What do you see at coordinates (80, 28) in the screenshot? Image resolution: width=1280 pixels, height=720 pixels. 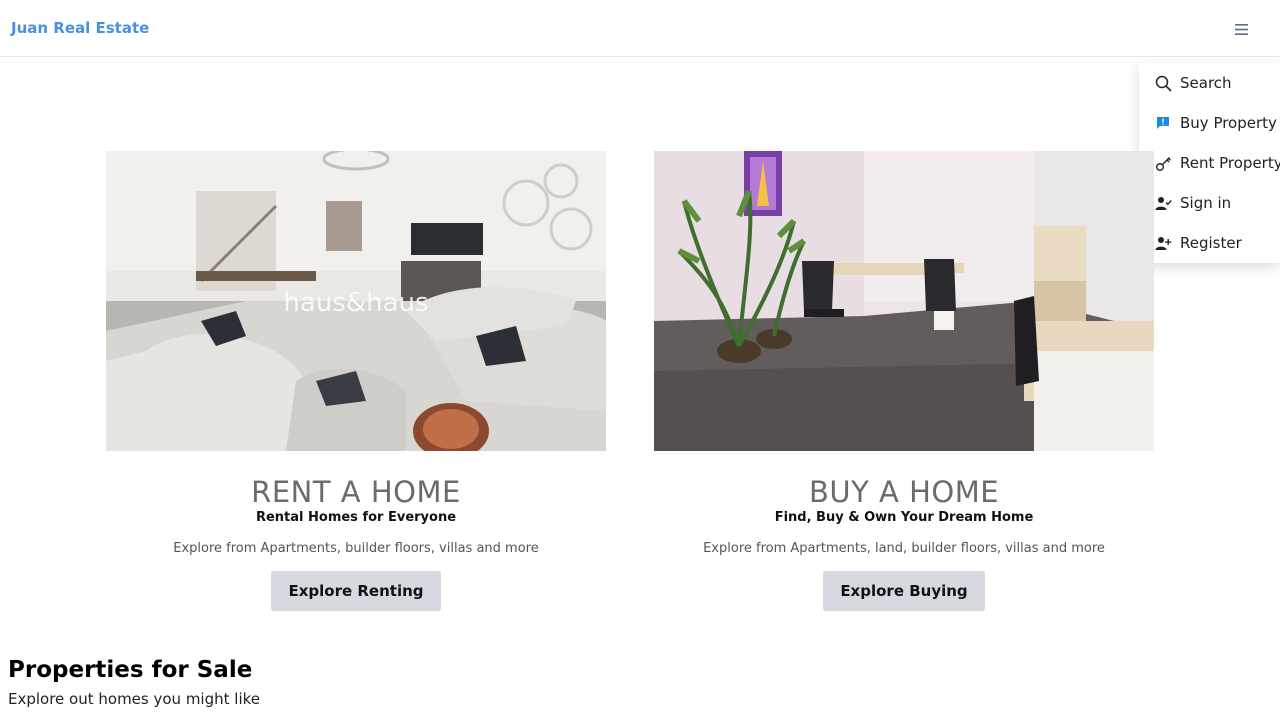 I see `brand-logo-link: Juan Real Estate` at bounding box center [80, 28].